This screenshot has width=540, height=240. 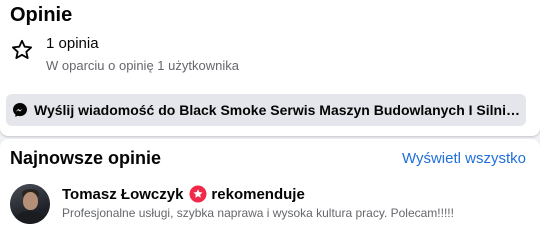 What do you see at coordinates (464, 158) in the screenshot?
I see `see-all-link: Wyświetl wszystko` at bounding box center [464, 158].